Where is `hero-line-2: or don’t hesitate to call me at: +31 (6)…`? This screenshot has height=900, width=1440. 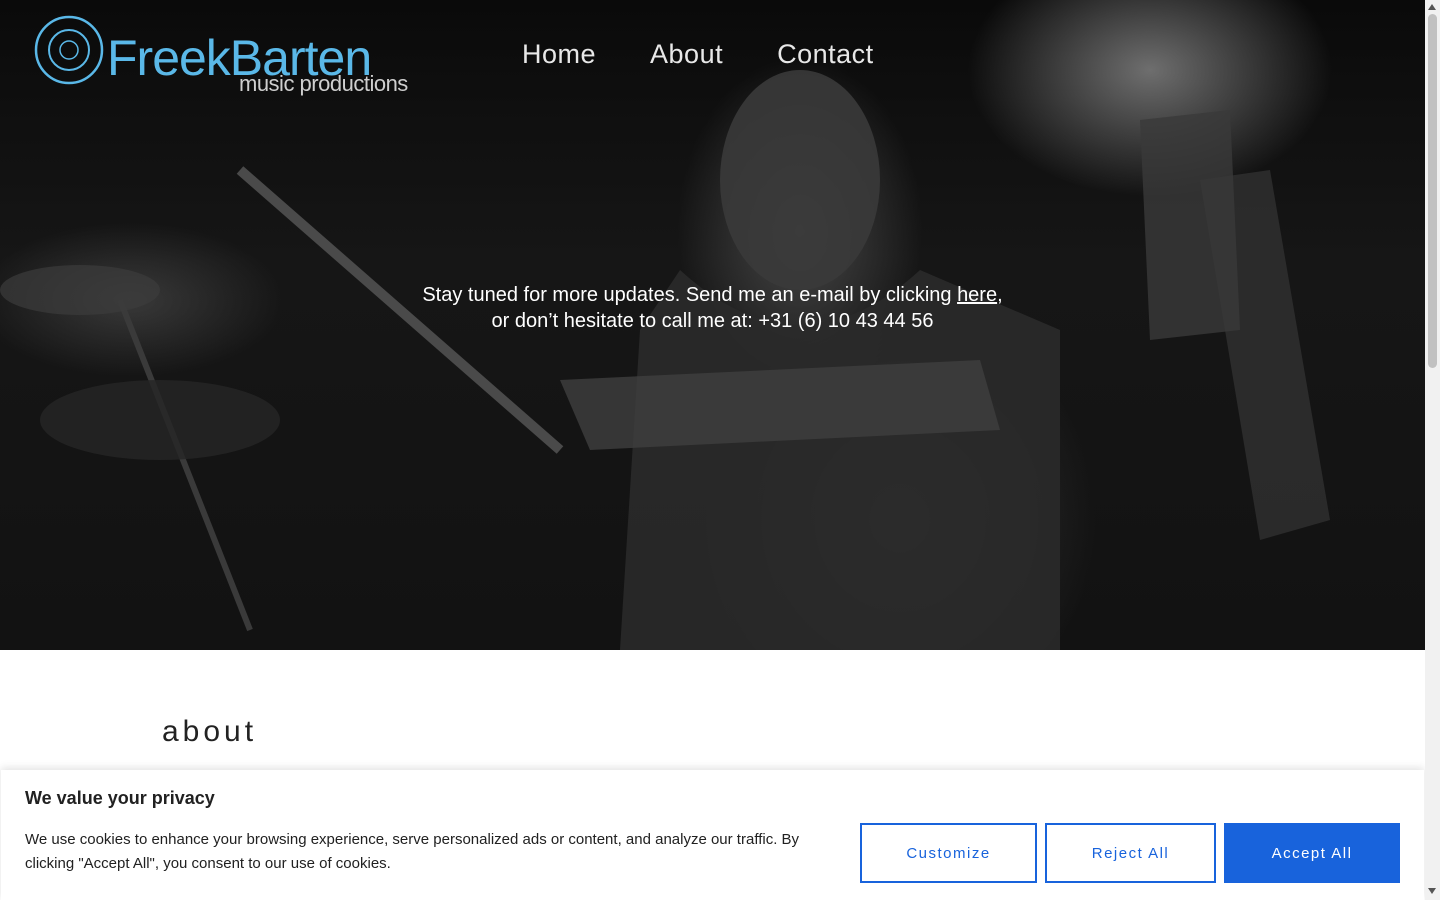
hero-line-2: or don’t hesitate to call me at: +31 (6)… is located at coordinates (712, 321).